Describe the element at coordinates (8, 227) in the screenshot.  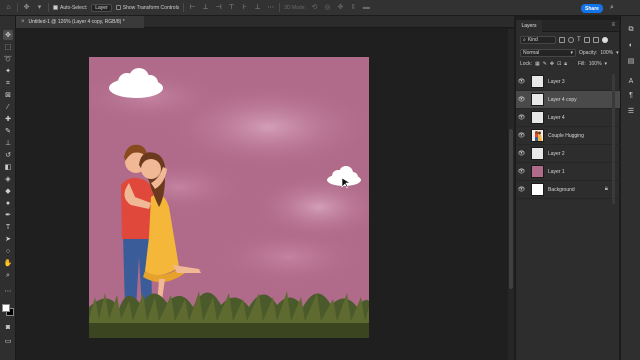
I see `type-tool-icon: T` at that location.